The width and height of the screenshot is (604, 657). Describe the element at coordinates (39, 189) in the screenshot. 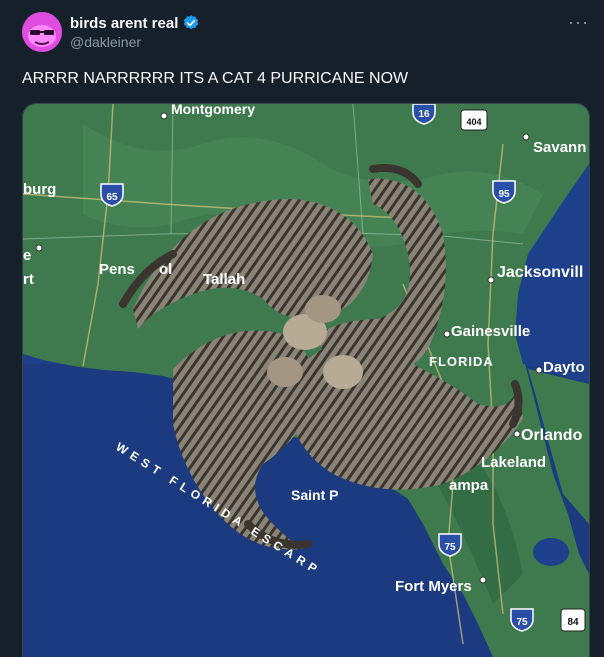

I see `label-burg: burg` at that location.